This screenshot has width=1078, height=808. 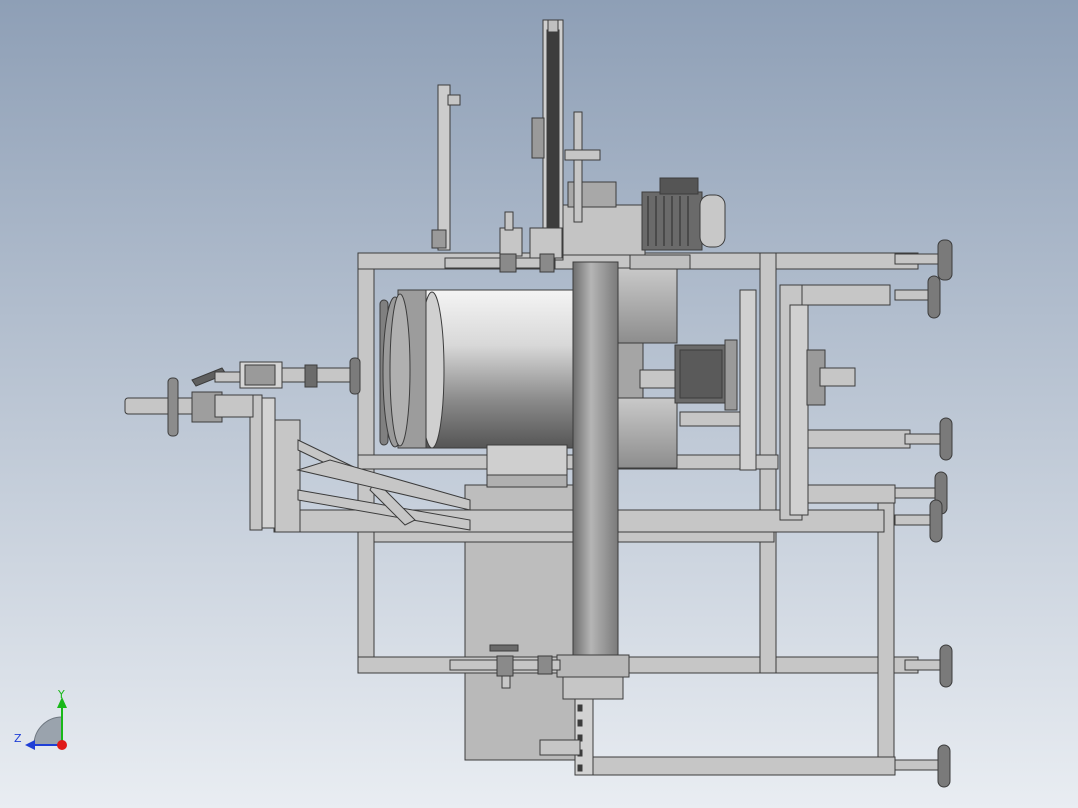 What do you see at coordinates (18, 738) in the screenshot?
I see `triad-label-z: Z` at bounding box center [18, 738].